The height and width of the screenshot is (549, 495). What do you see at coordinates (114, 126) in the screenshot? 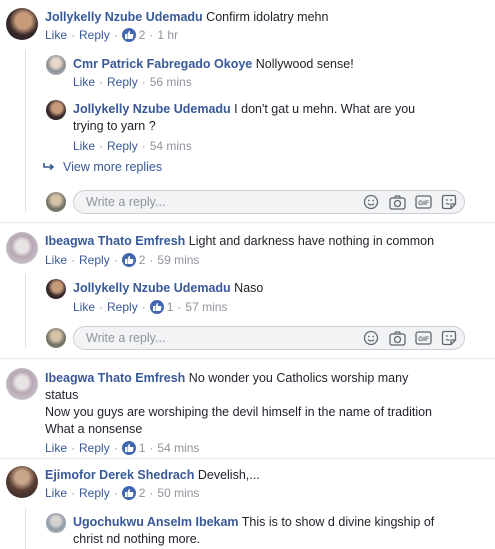
I see `reply-text-line: trying to yarn ?` at bounding box center [114, 126].